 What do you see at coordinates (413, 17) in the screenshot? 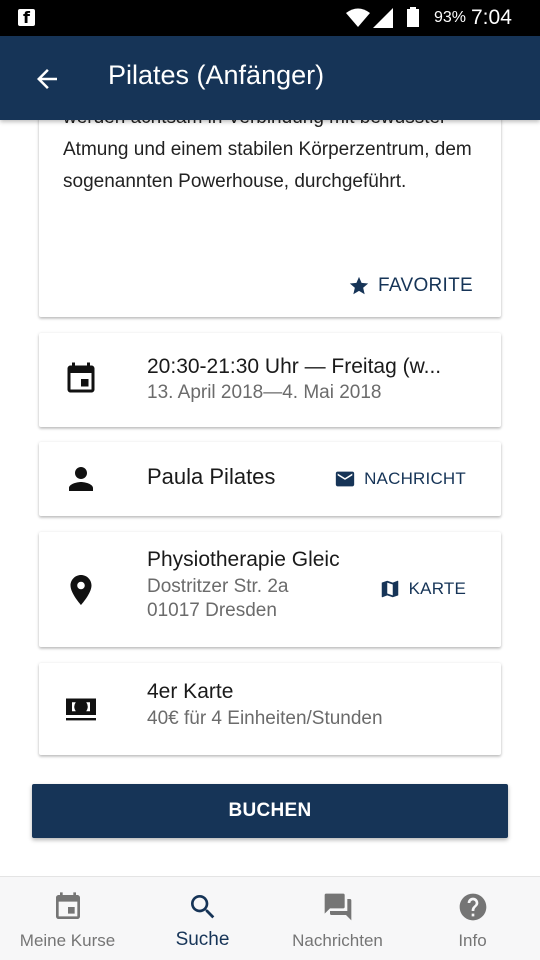
I see `battery-icon` at bounding box center [413, 17].